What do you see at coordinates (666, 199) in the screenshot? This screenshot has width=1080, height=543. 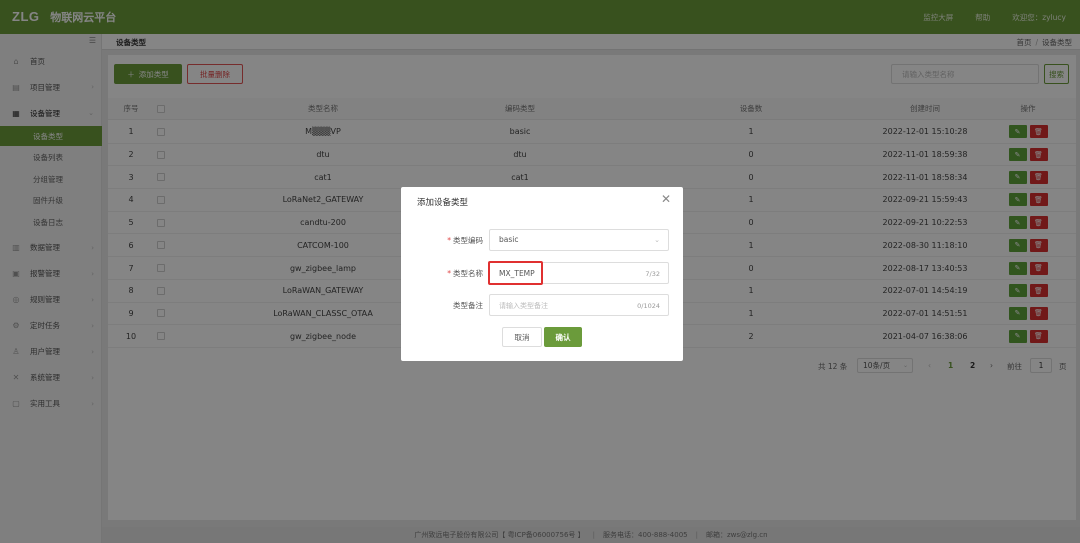 I see `close-icon: ✕` at bounding box center [666, 199].